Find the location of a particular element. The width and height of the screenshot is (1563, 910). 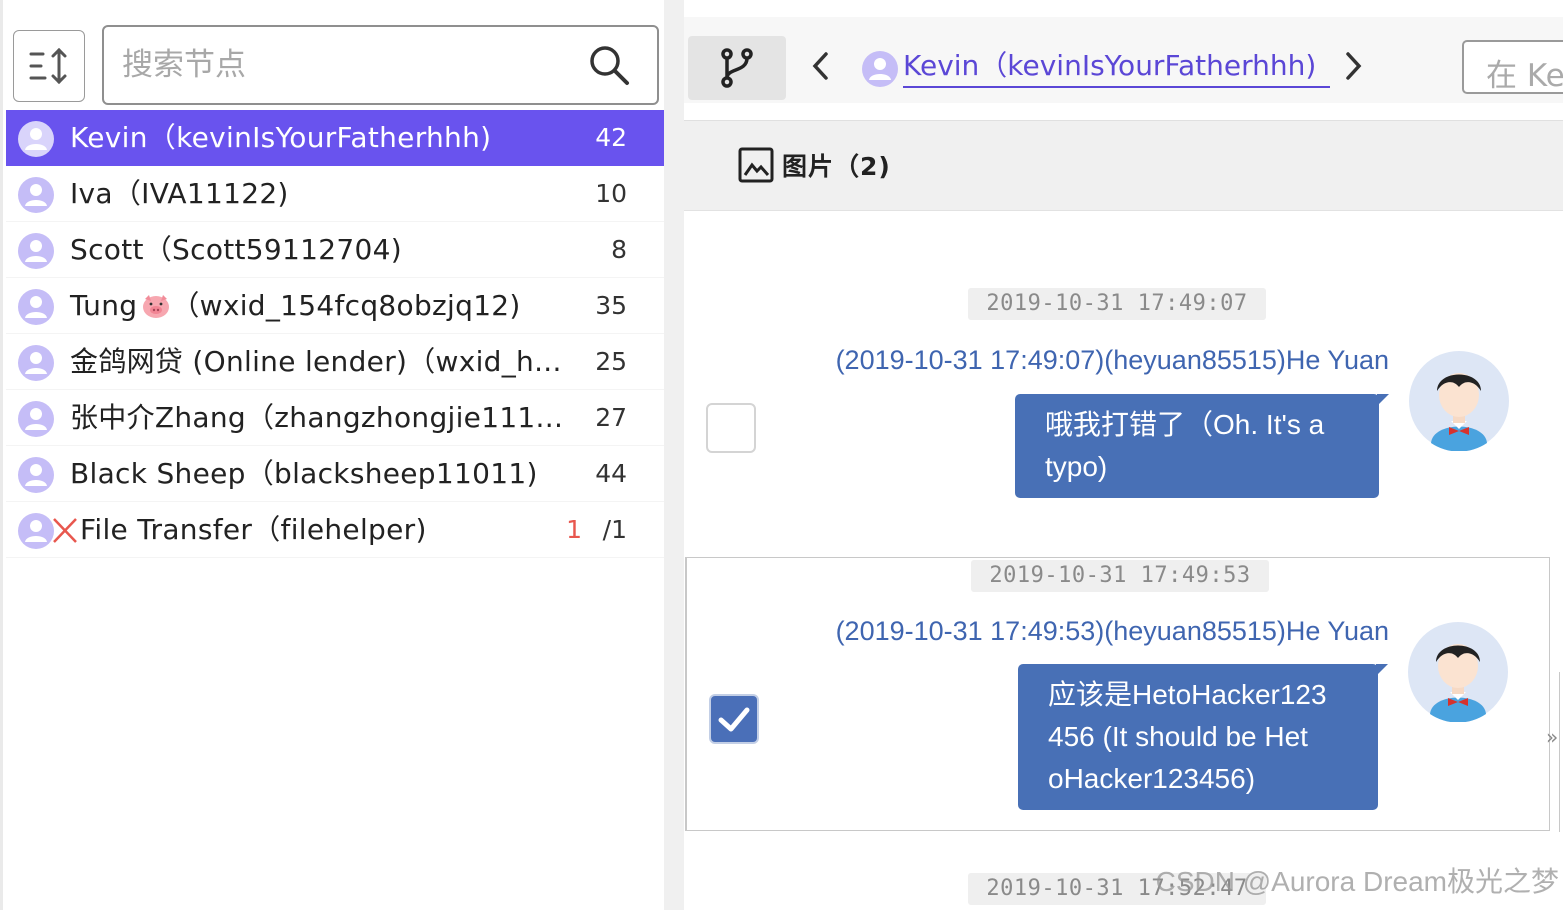

contact-item: Kevin（kevinIsYourFatherhhh) 42 is located at coordinates (336, 138).